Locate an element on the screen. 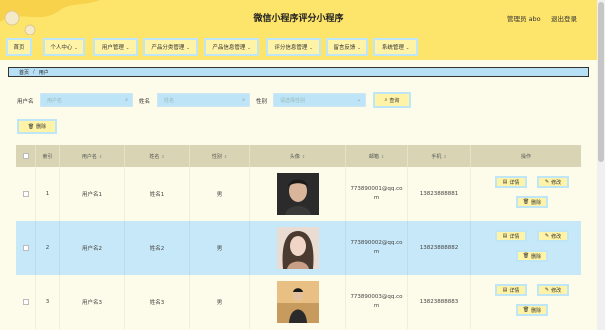  name-input: 姓名 ⌕ is located at coordinates (203, 100).